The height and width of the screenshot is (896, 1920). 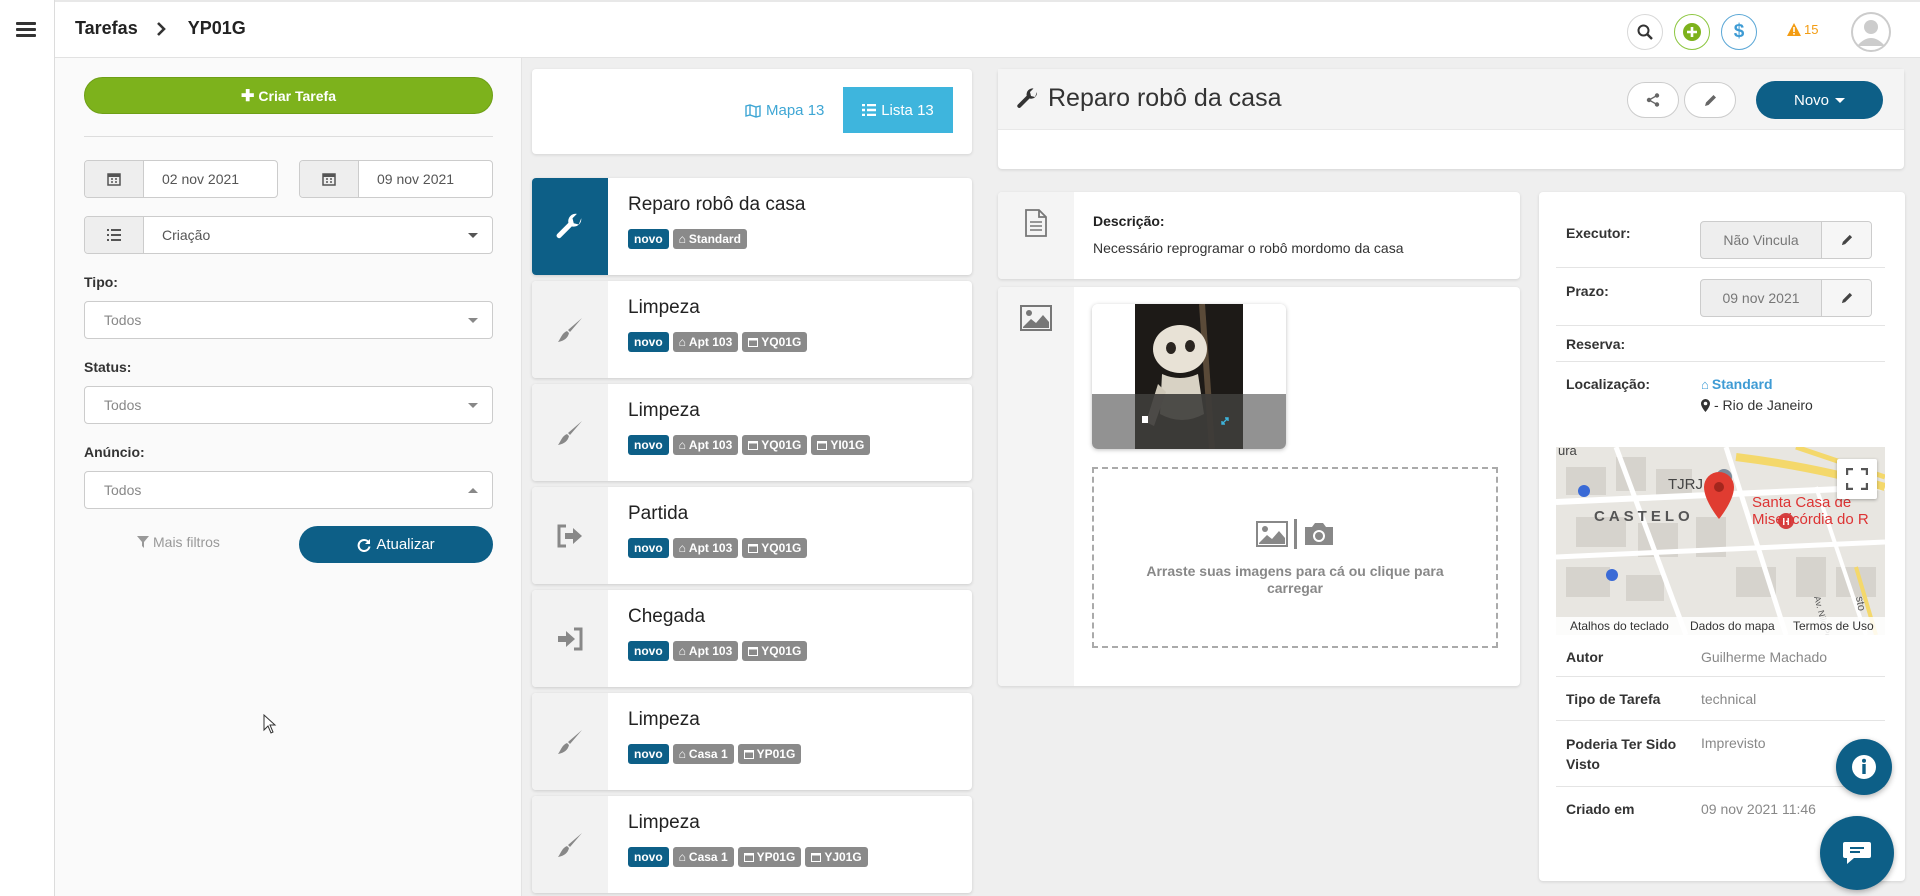 What do you see at coordinates (318, 235) in the screenshot?
I see `sort-value: Criação` at bounding box center [318, 235].